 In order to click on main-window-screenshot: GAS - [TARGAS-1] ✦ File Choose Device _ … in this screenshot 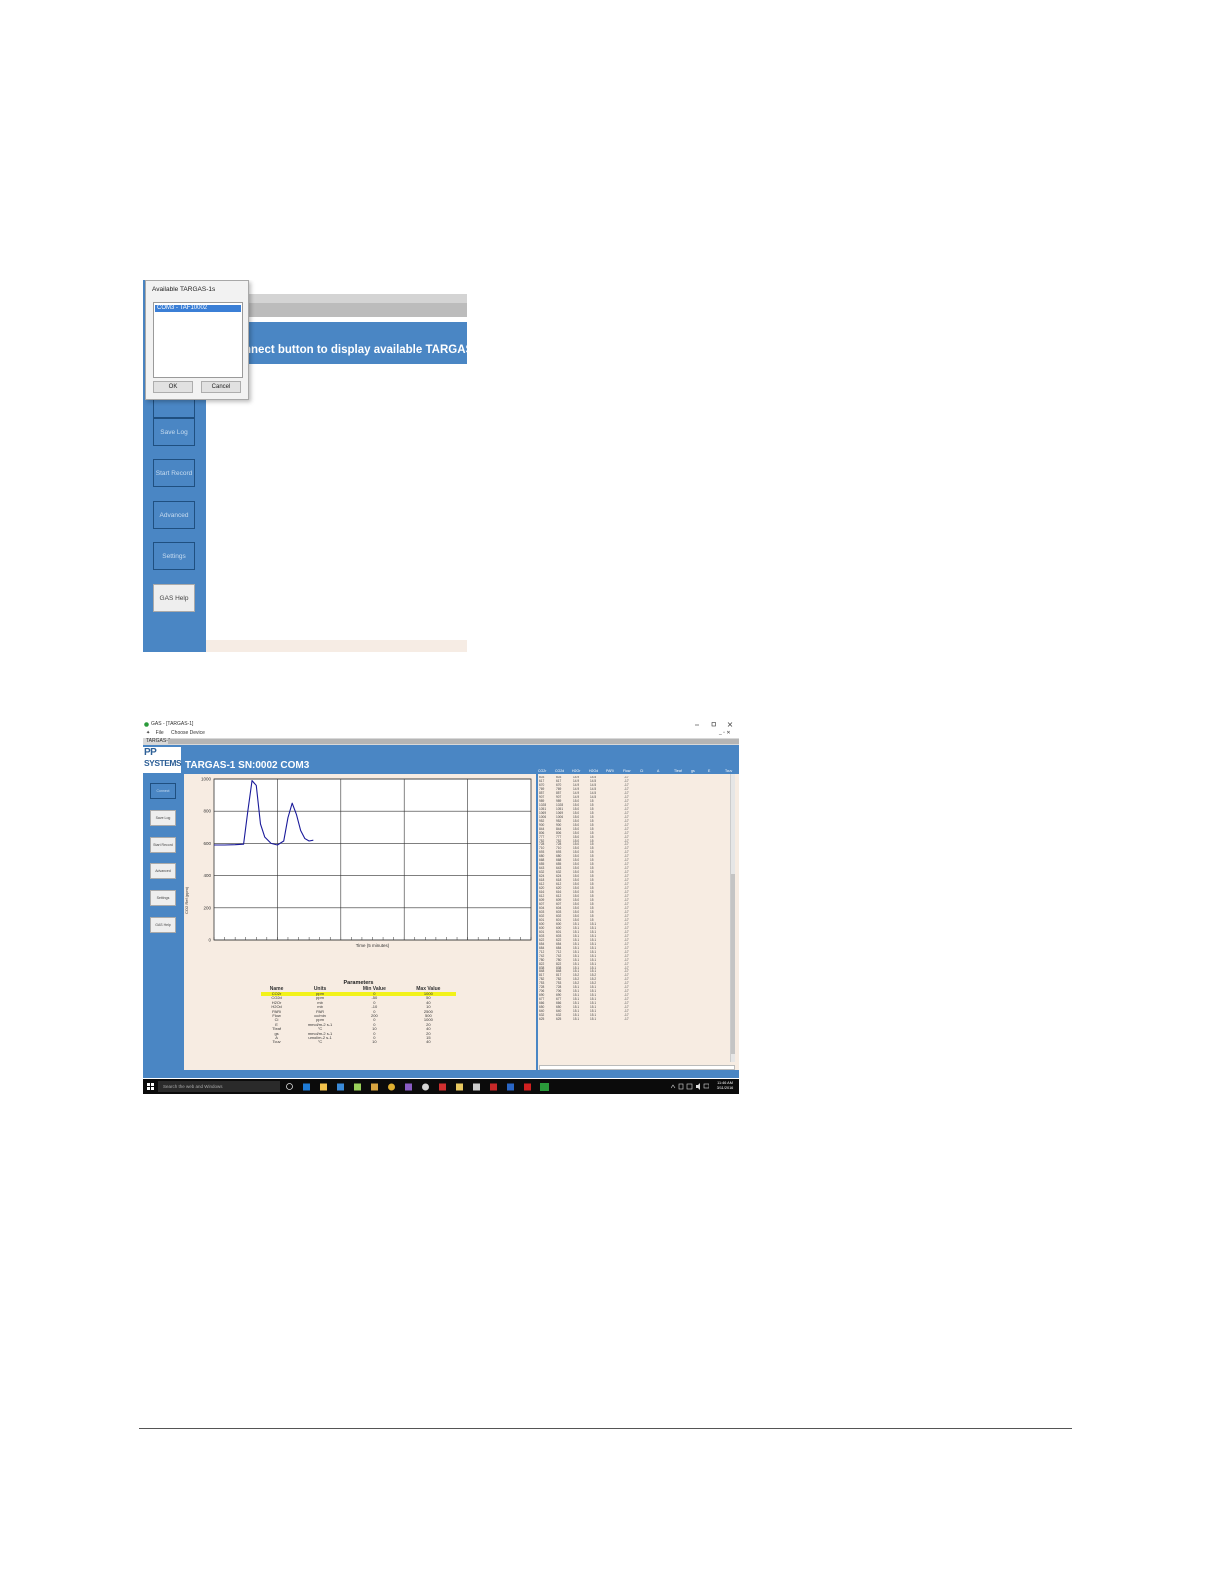, I will do `click(441, 907)`.